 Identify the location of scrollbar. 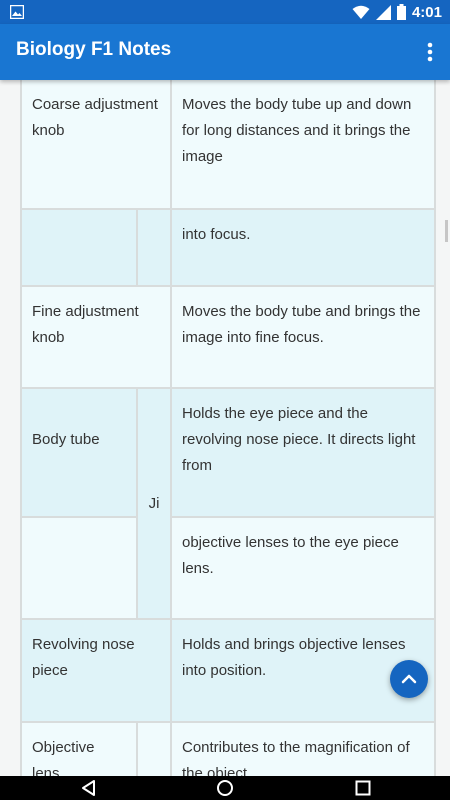
(446, 231).